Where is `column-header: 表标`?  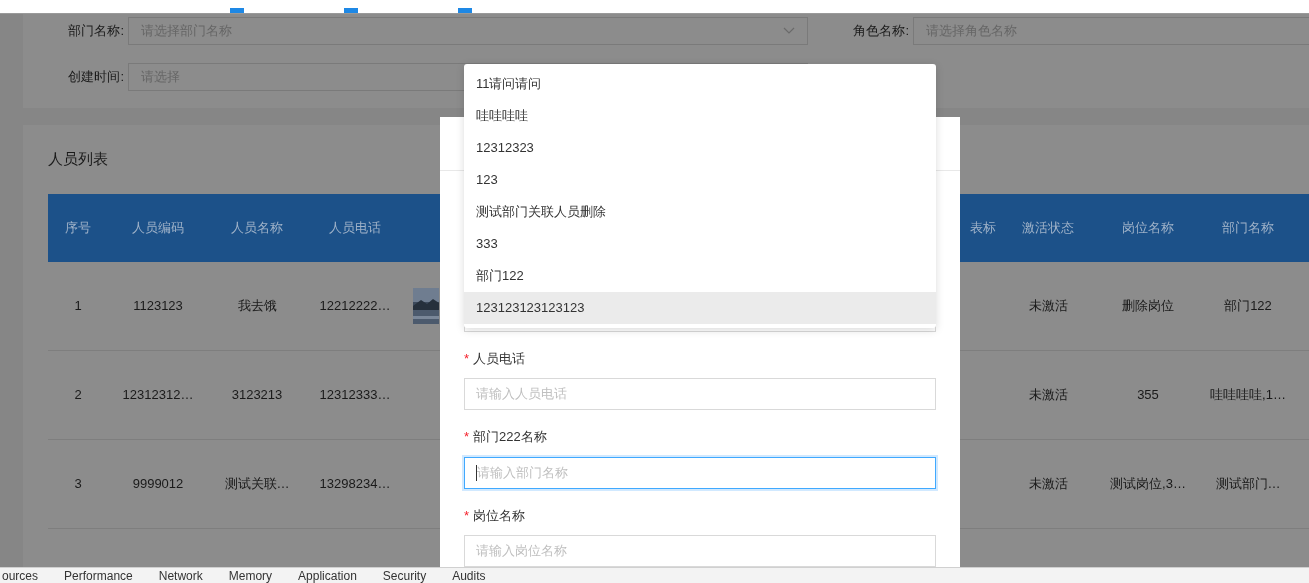
column-header: 表标 is located at coordinates (983, 227).